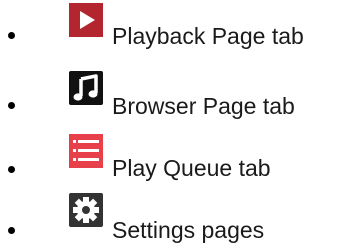 The width and height of the screenshot is (347, 249). I want to click on play-icon, so click(86, 20).